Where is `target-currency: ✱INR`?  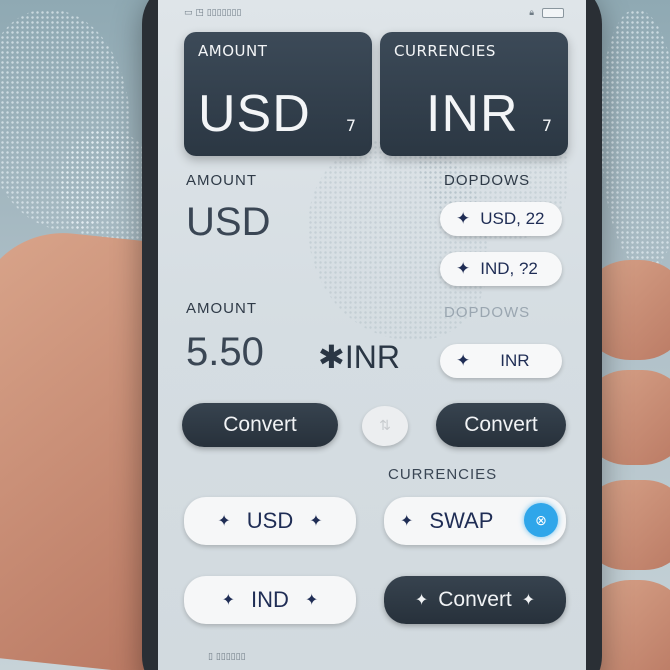
target-currency: ✱INR is located at coordinates (359, 357).